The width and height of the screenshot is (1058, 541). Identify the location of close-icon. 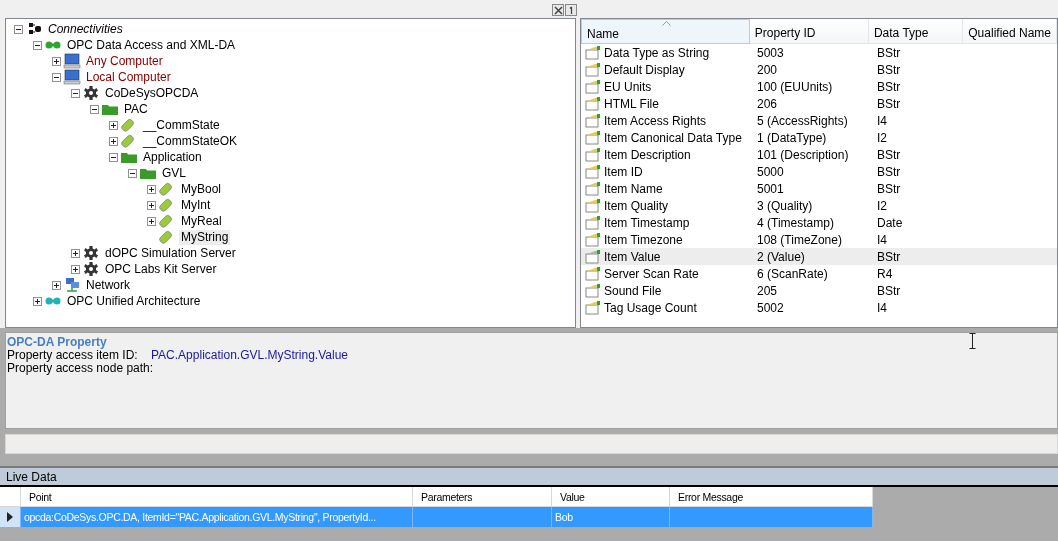
(558, 10).